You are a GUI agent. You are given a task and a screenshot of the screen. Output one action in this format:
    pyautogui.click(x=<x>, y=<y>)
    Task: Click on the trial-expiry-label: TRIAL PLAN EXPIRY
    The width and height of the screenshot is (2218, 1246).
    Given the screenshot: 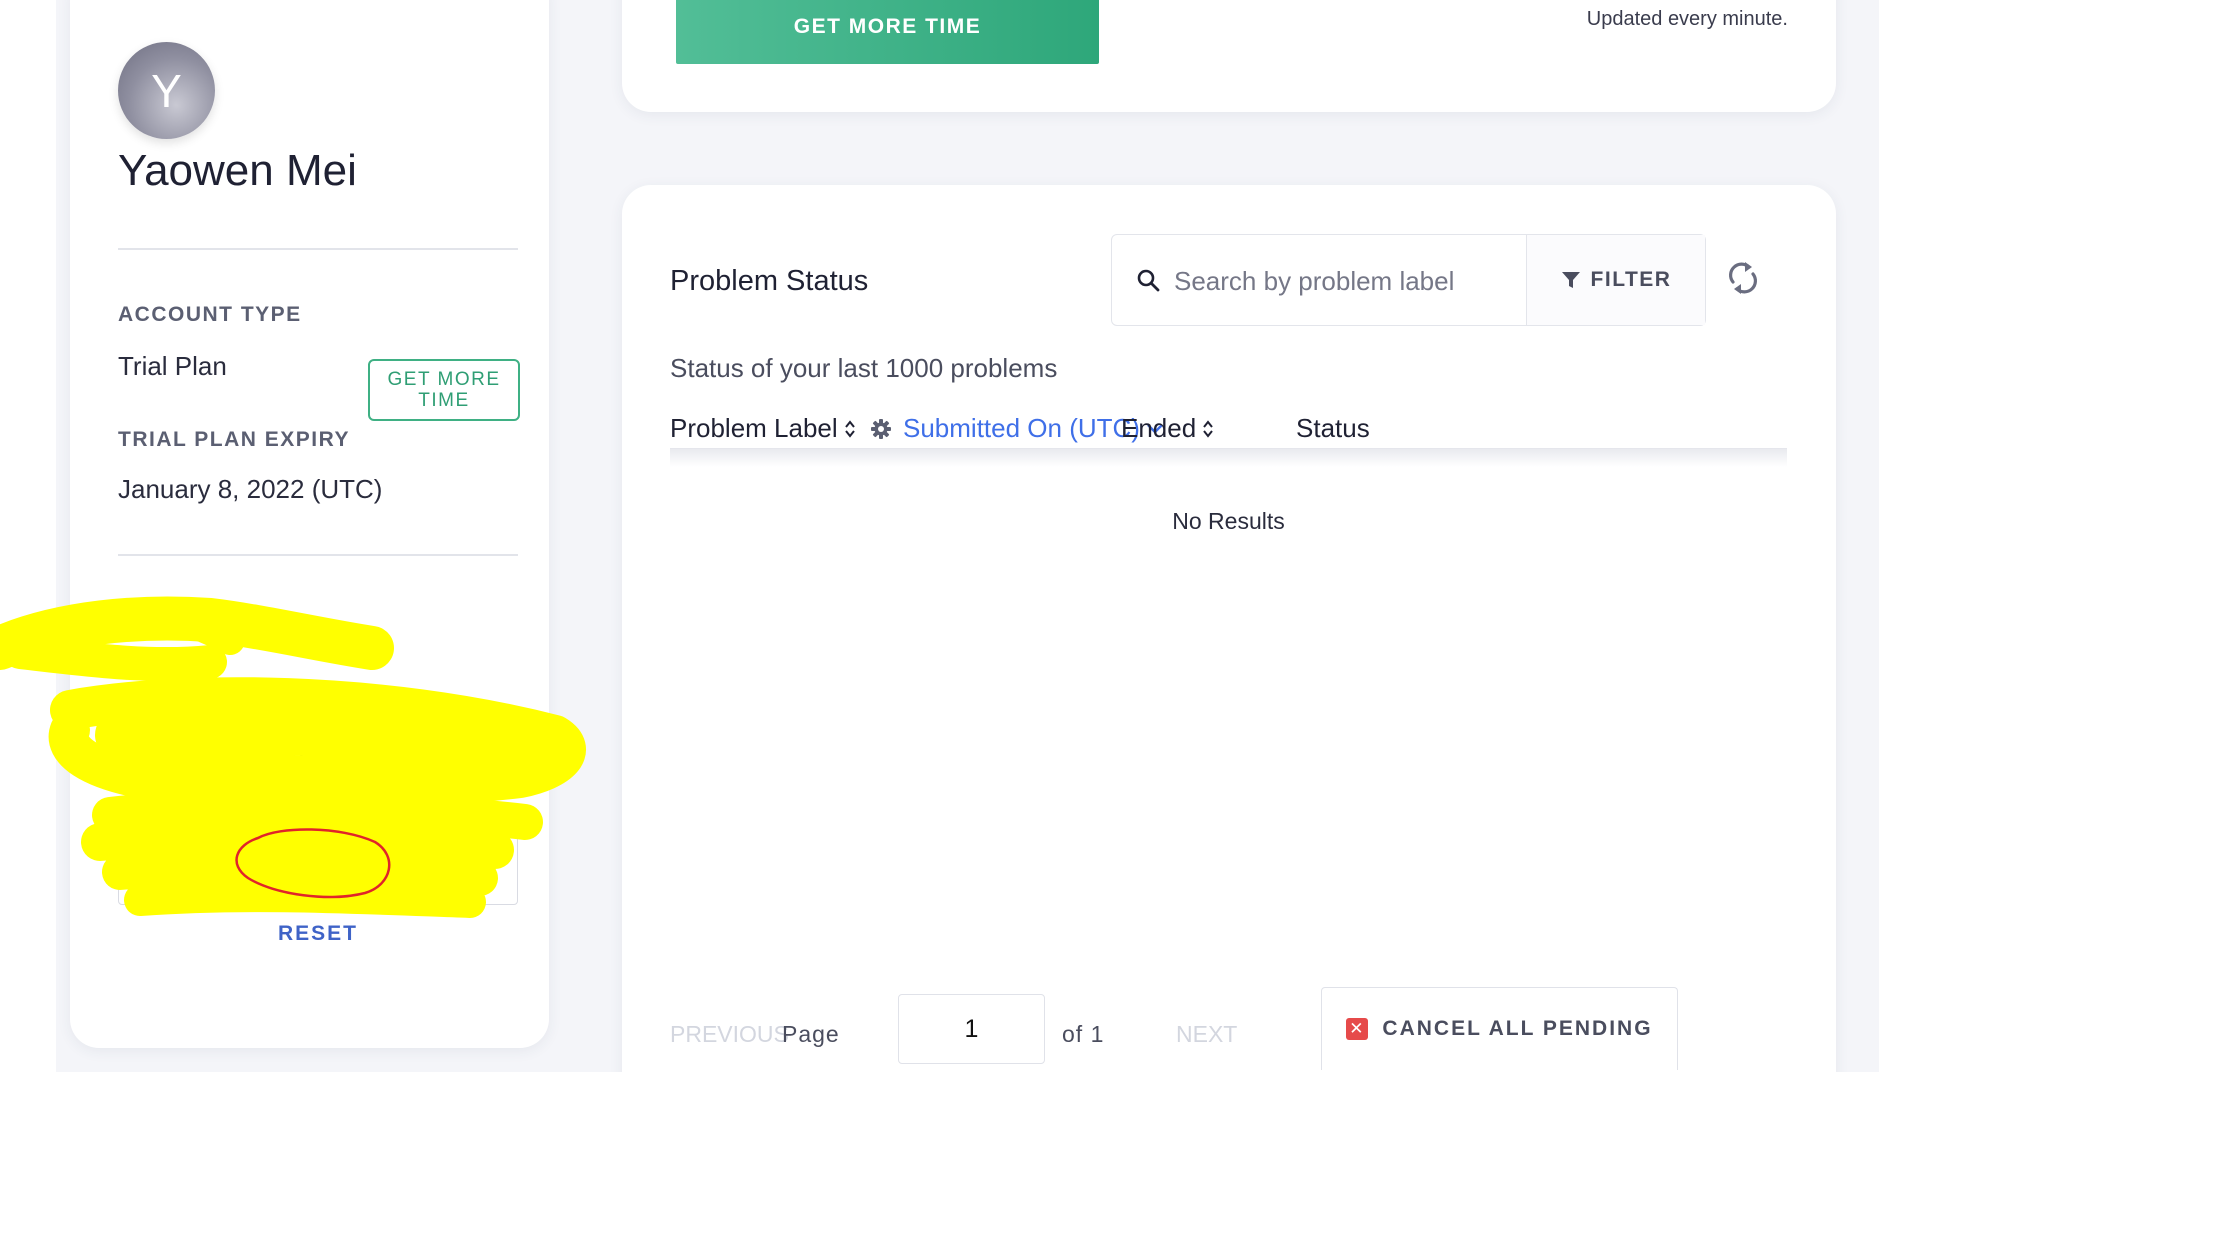 What is the action you would take?
    pyautogui.click(x=234, y=439)
    